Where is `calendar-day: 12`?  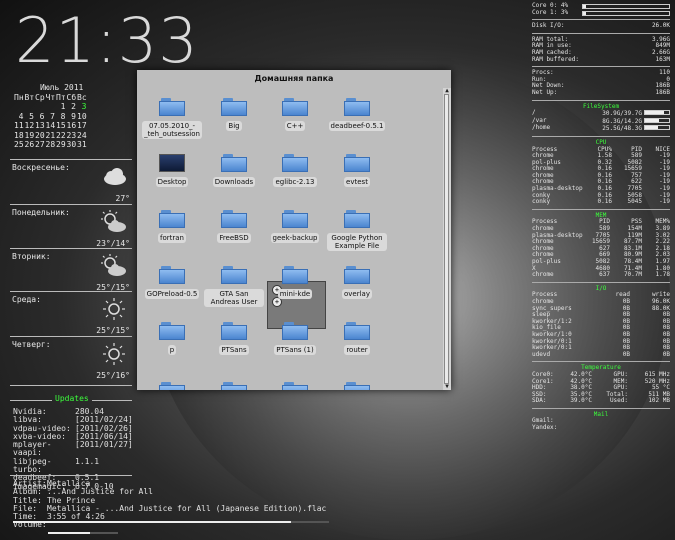 calendar-day: 12 is located at coordinates (30, 126).